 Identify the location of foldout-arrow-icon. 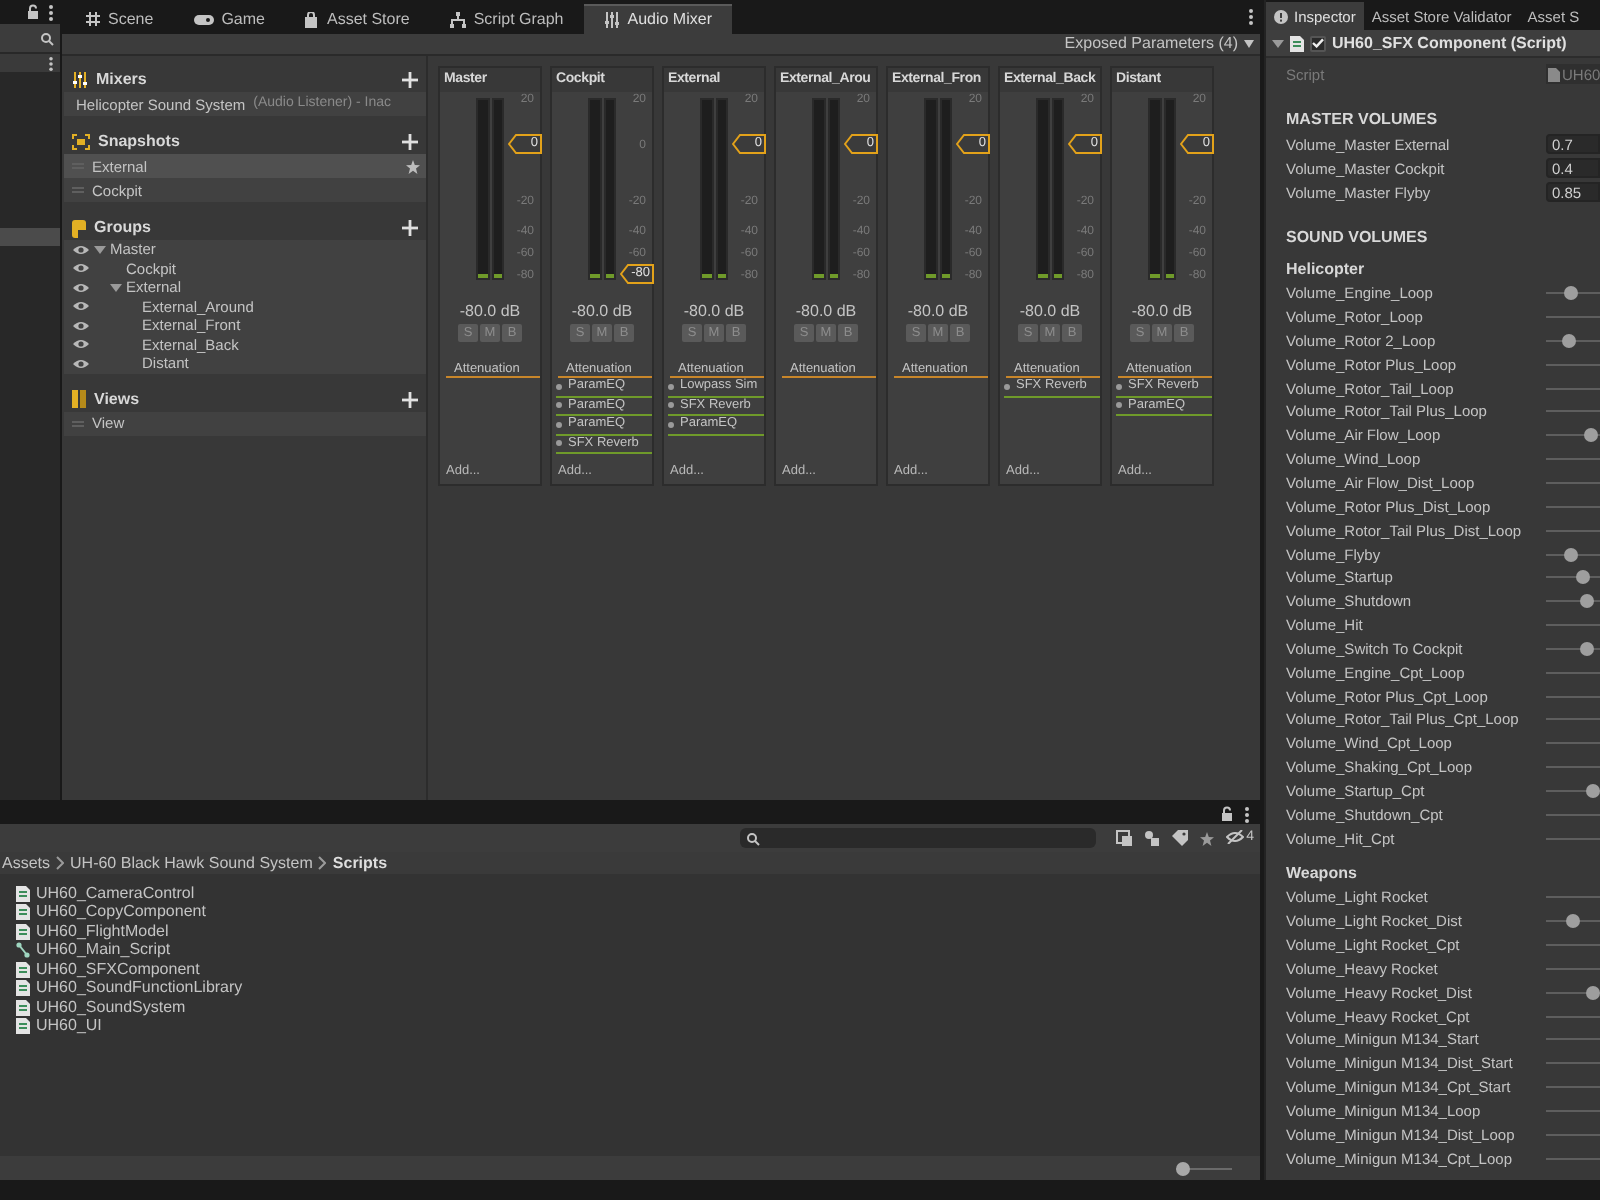
(1278, 43).